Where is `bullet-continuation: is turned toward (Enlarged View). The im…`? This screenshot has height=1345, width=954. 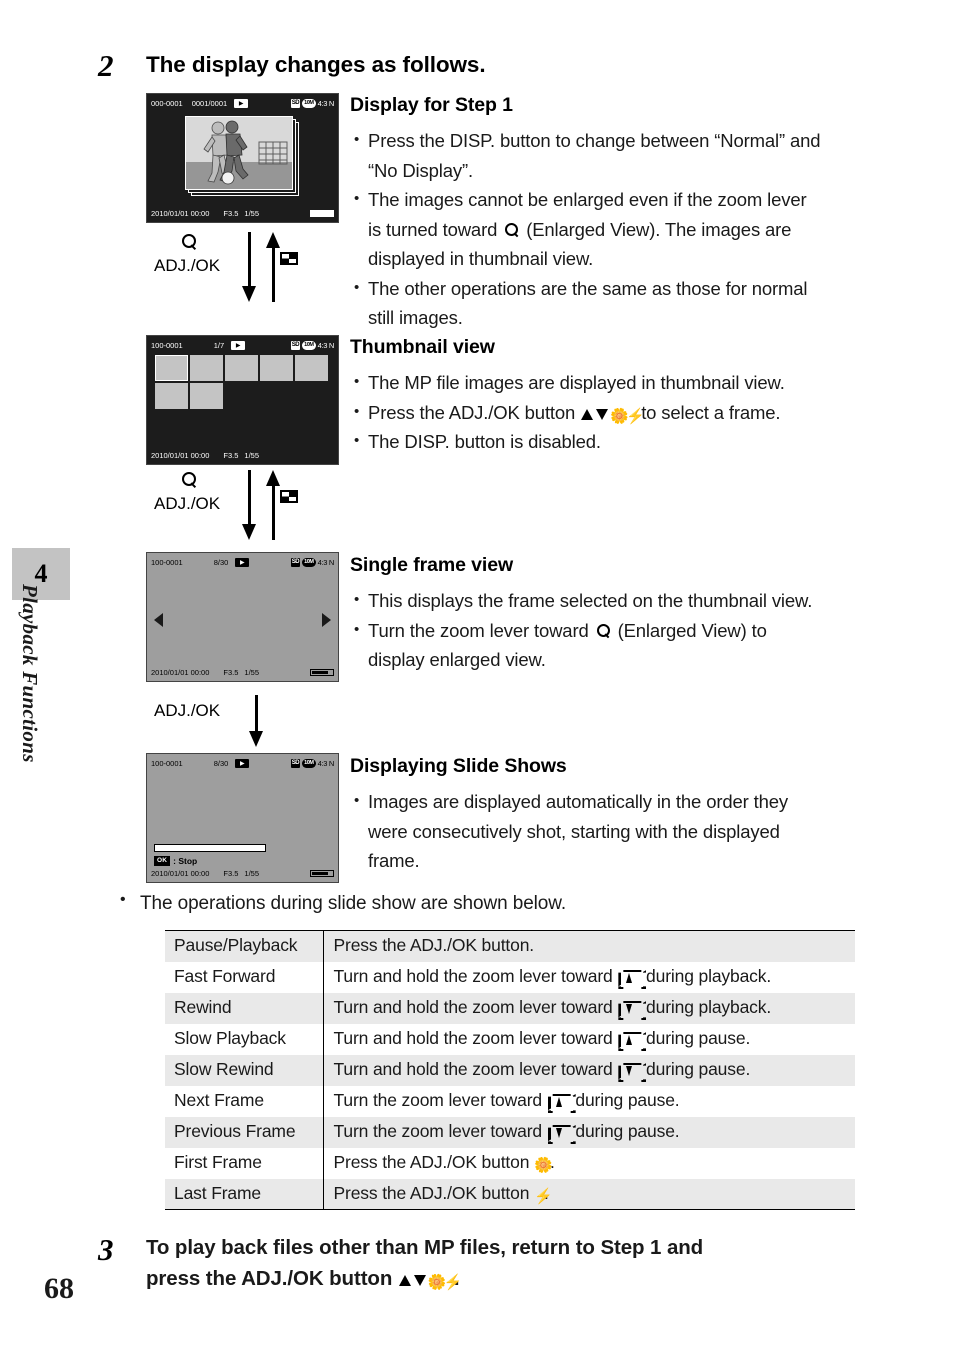
bullet-continuation: is turned toward (Enlarged View). The im… is located at coordinates (602, 230).